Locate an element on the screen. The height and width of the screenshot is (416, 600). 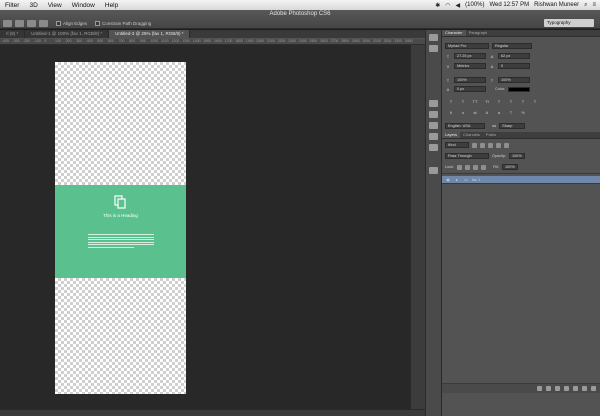
volume-icon: ◀ is located at coordinates (458, 5).